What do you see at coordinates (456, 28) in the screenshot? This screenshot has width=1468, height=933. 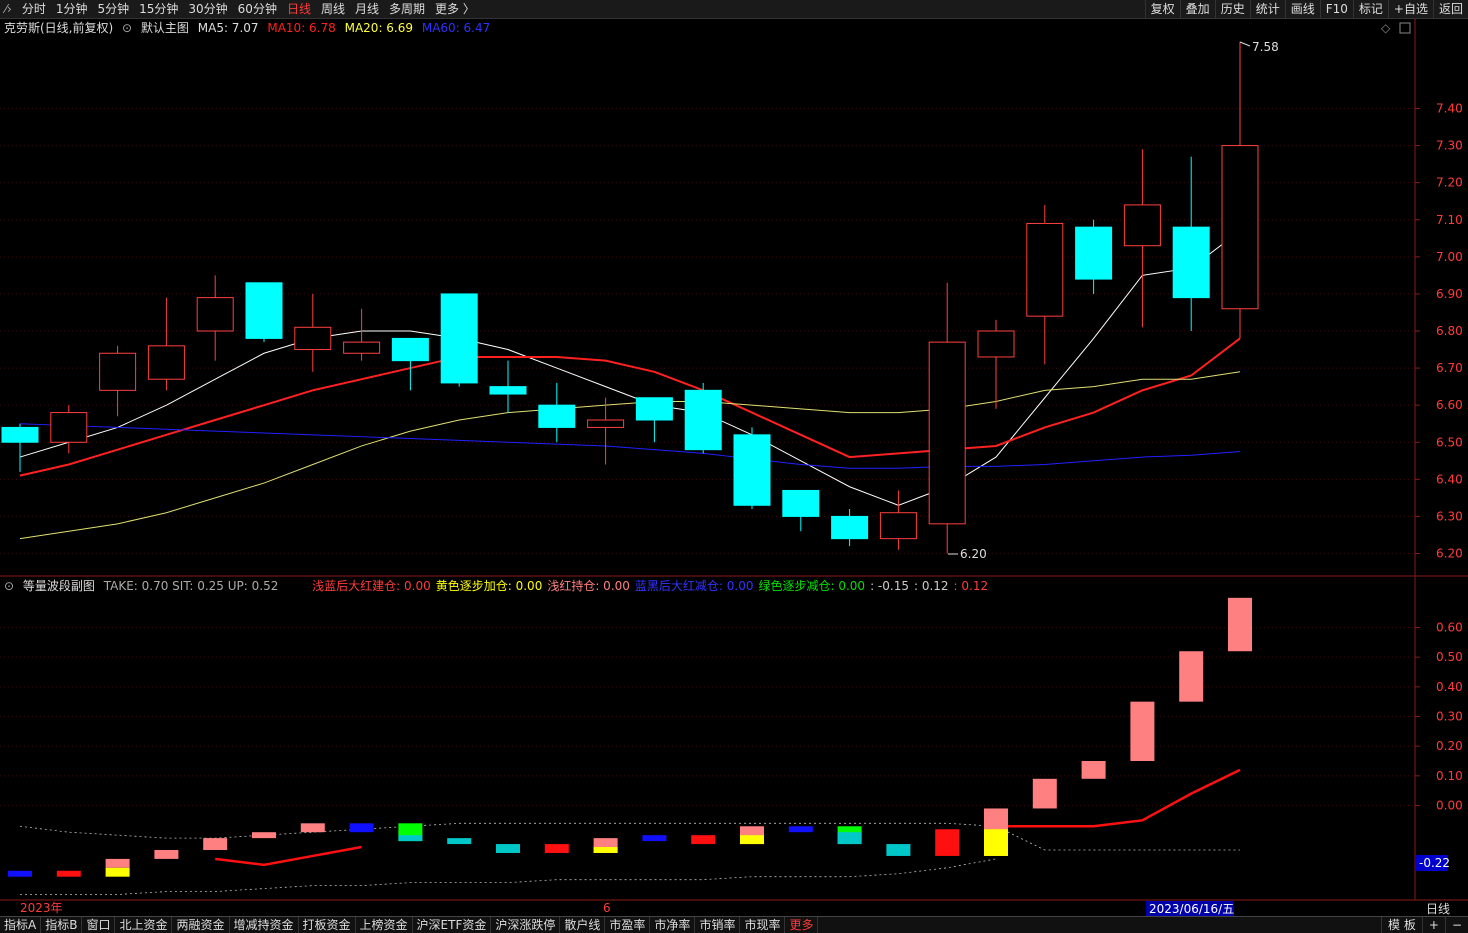 I see `ma60-value: MA60: 6.47` at bounding box center [456, 28].